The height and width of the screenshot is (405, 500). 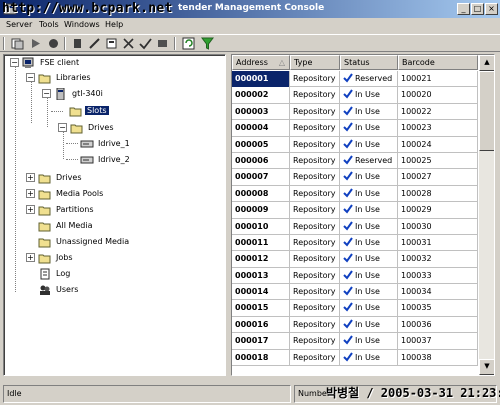 I want to click on scroll-up-button: ▲, so click(x=486, y=63).